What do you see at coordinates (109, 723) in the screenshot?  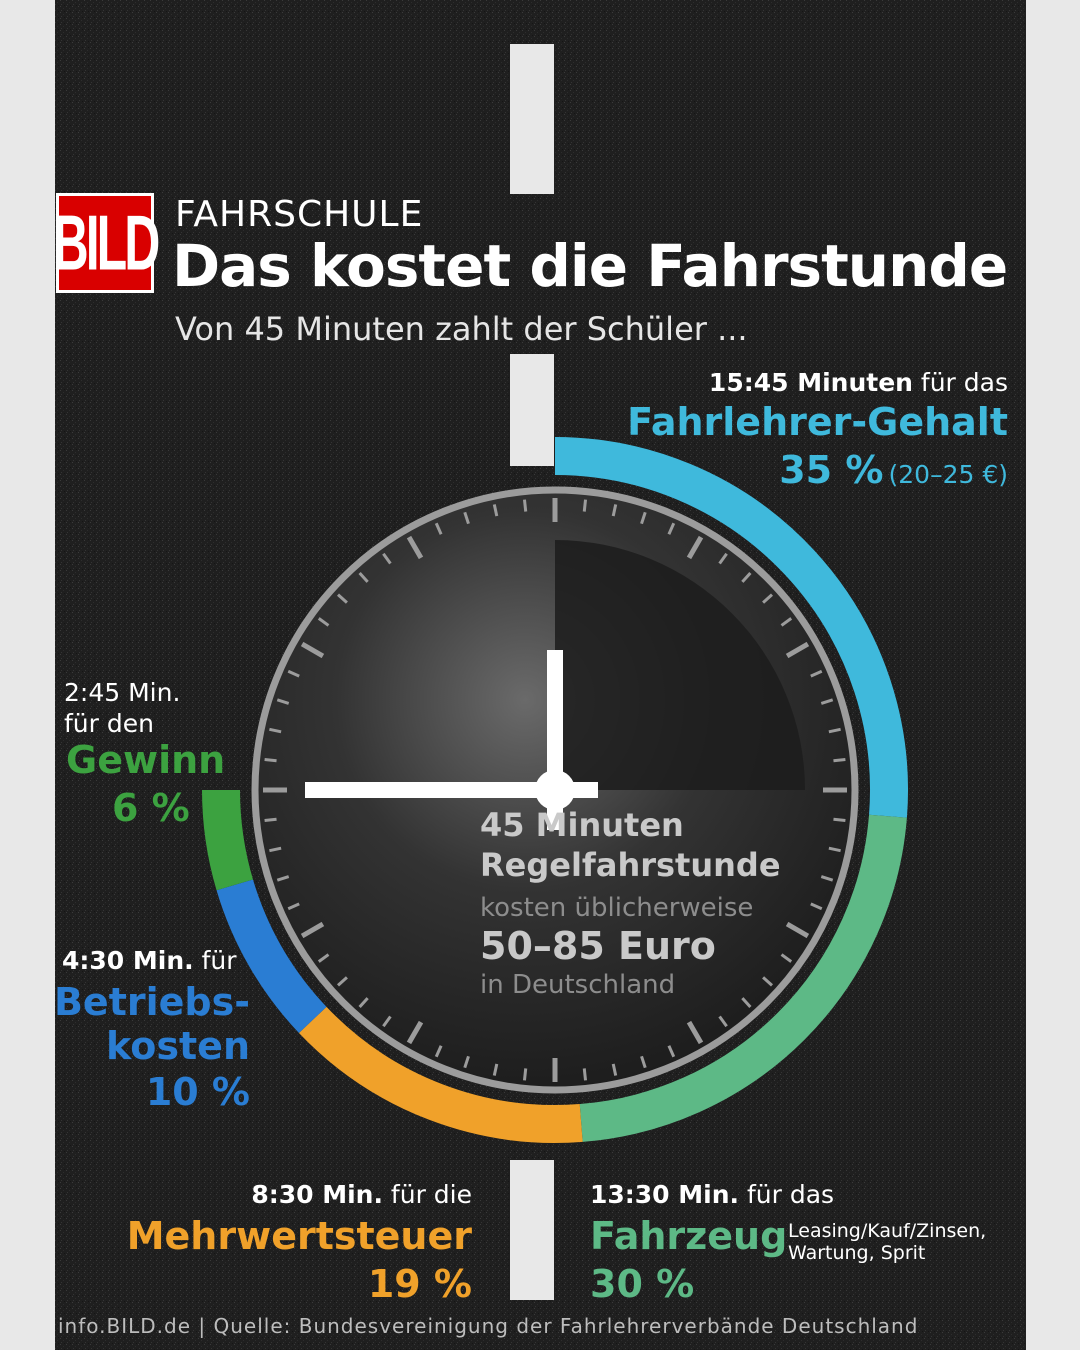 I see `label-gewinn-suffix: für den` at bounding box center [109, 723].